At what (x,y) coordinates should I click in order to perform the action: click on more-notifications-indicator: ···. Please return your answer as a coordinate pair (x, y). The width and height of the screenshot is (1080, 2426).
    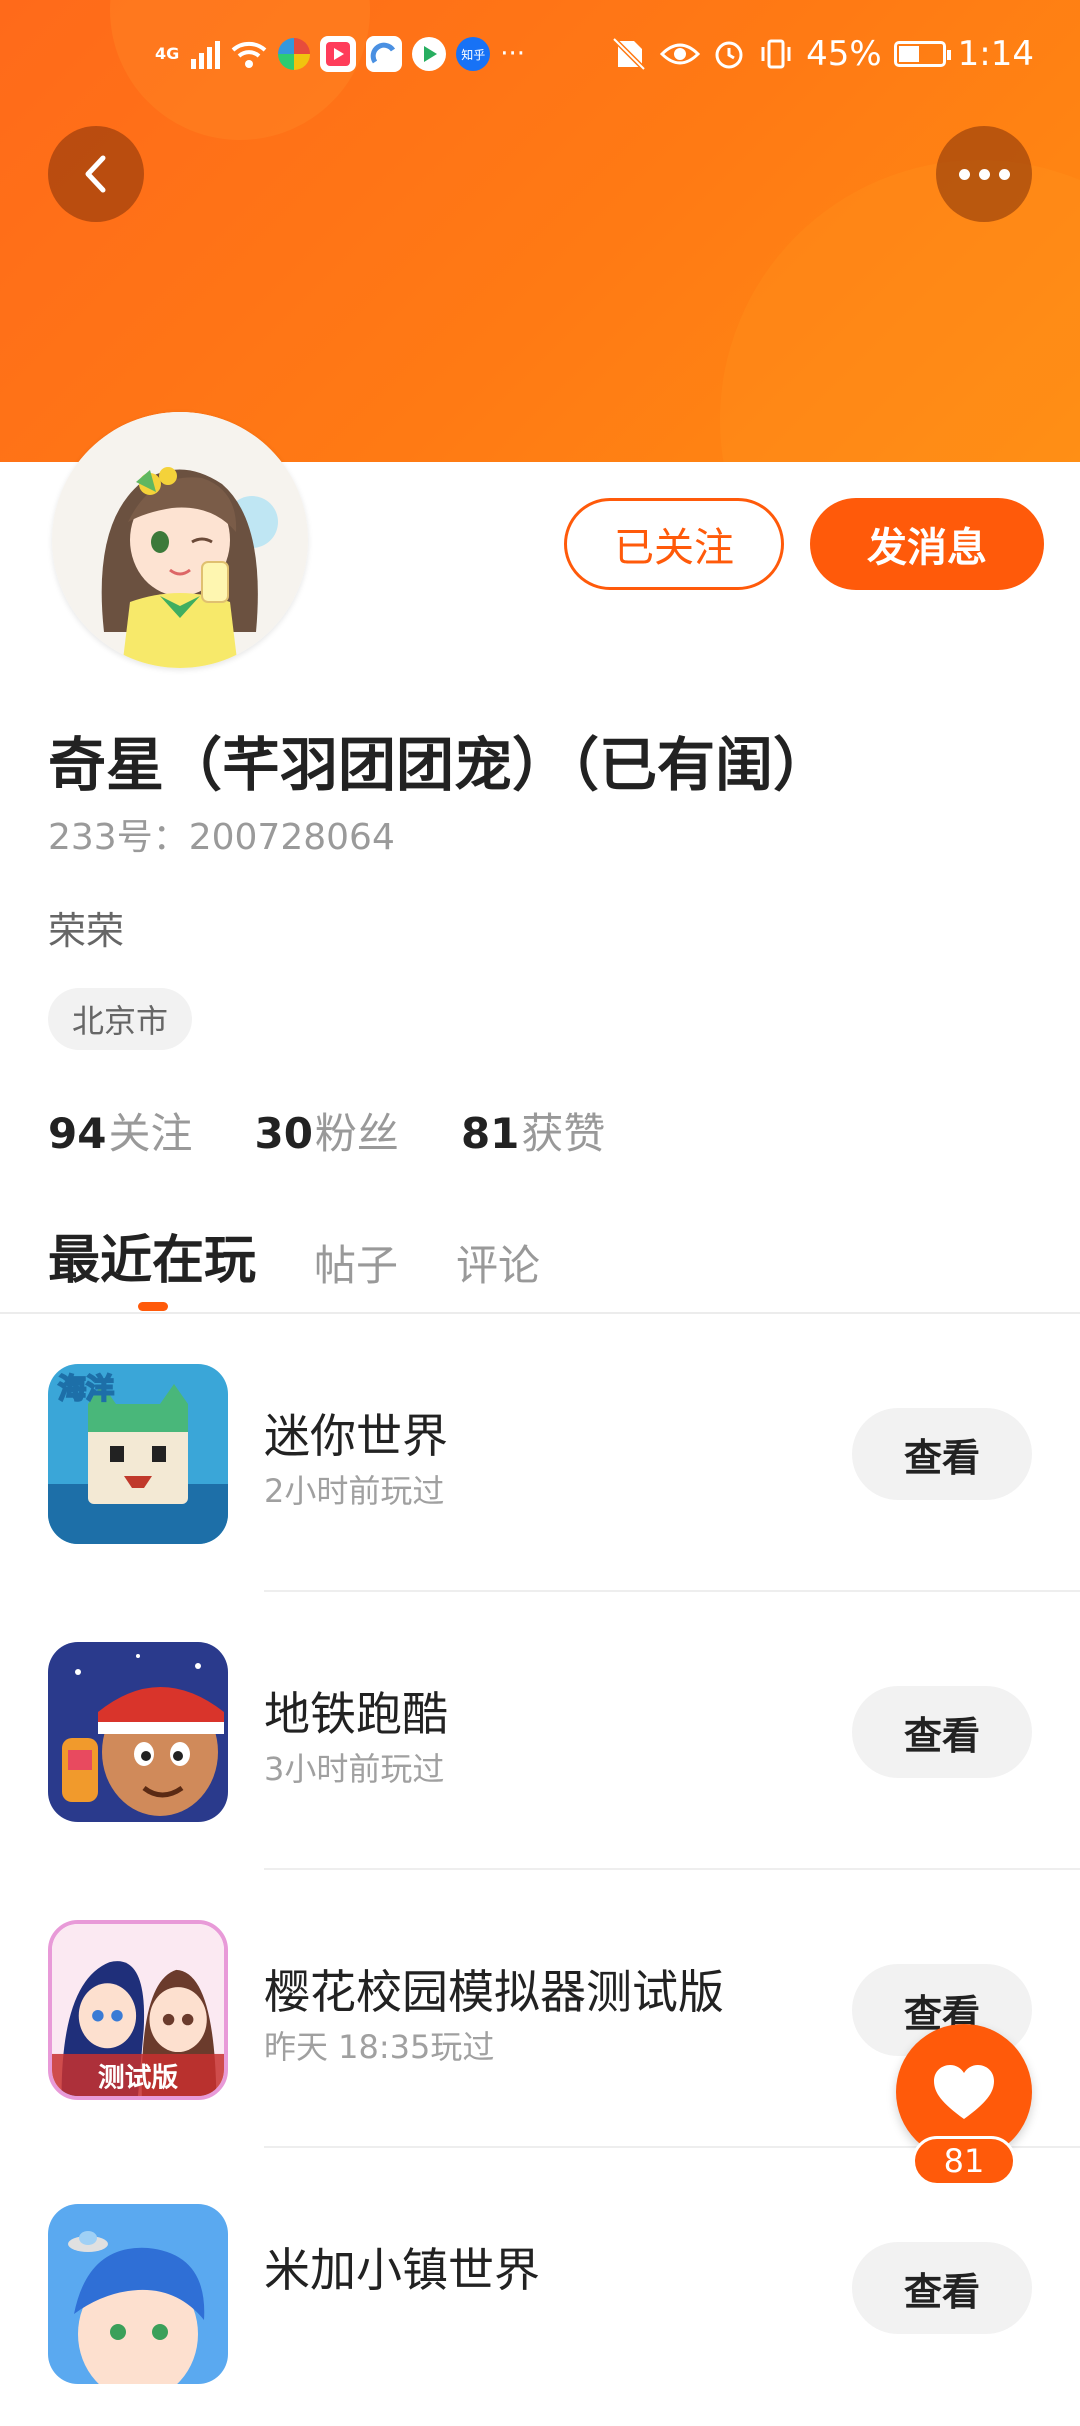
    Looking at the image, I should click on (513, 54).